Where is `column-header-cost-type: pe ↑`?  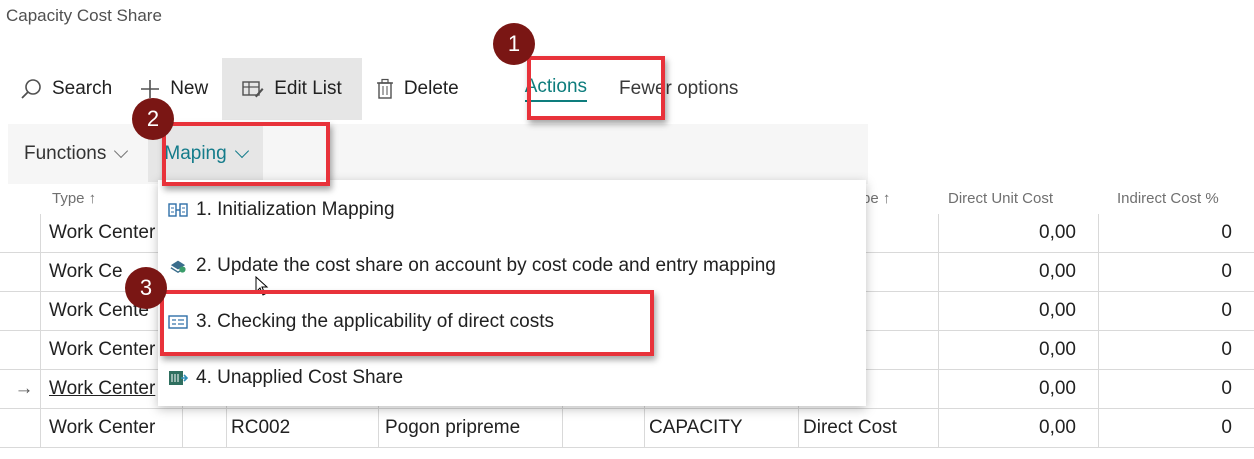 column-header-cost-type: pe ↑ is located at coordinates (876, 198).